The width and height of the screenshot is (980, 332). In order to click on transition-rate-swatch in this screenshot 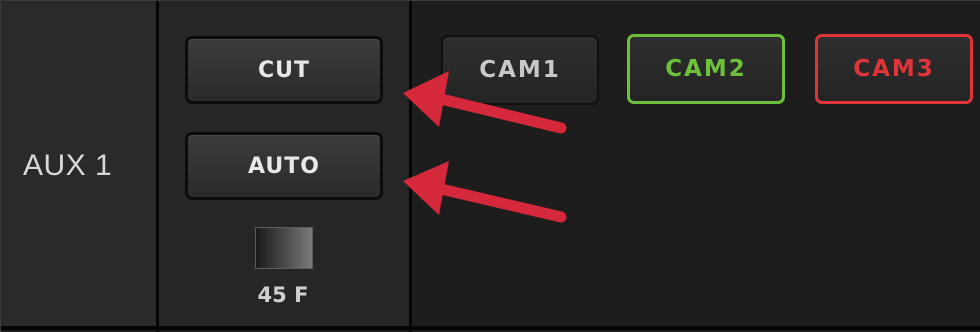, I will do `click(284, 248)`.